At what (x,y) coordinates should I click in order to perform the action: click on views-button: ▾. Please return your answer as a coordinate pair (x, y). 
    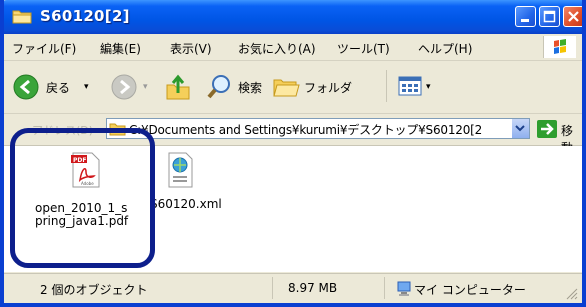
    Looking at the image, I should click on (418, 87).